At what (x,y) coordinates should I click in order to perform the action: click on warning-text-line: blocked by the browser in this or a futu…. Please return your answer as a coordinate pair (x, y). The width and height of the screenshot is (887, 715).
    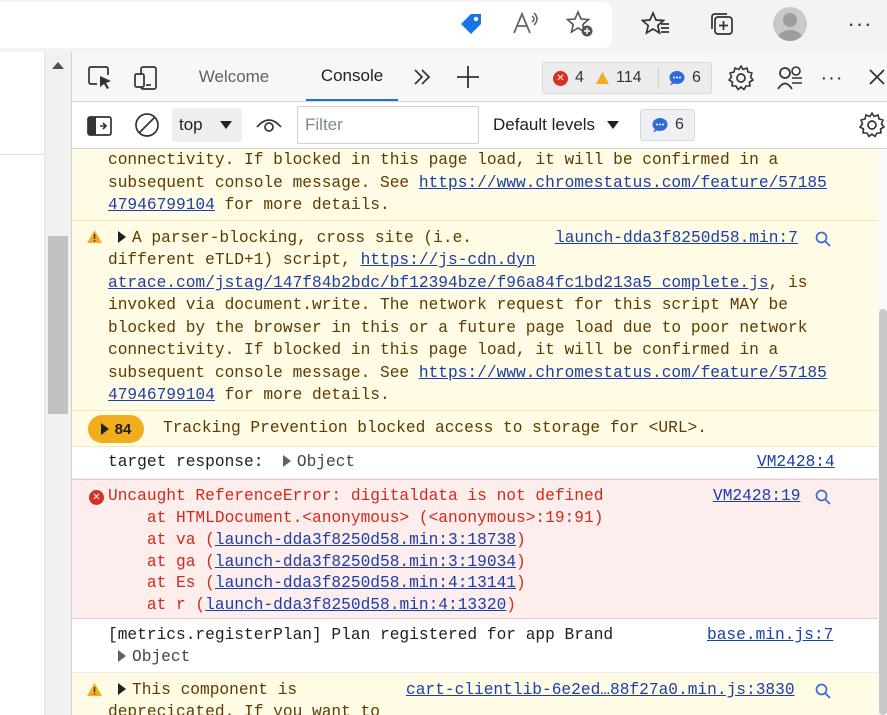
    Looking at the image, I should click on (458, 328).